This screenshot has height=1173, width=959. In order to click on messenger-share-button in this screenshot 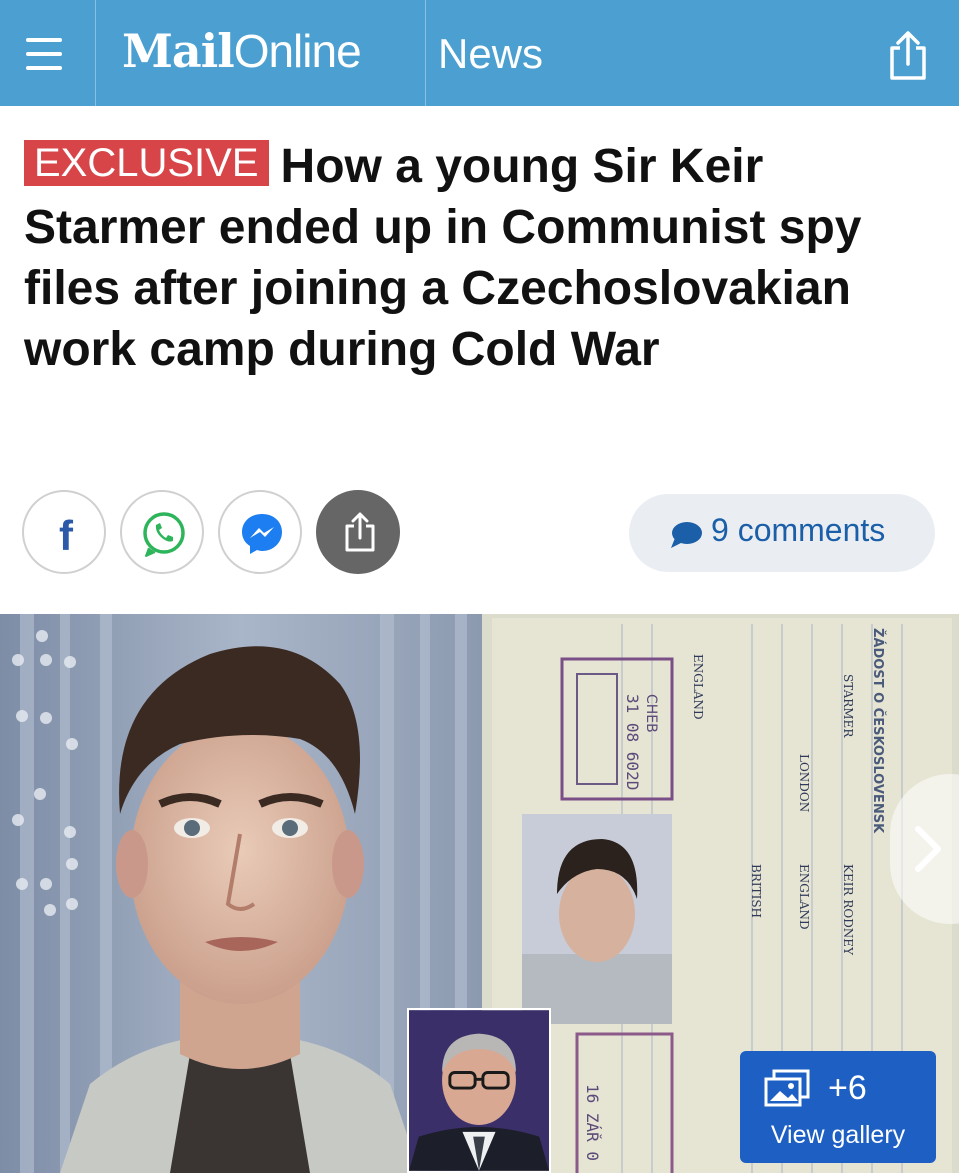, I will do `click(260, 532)`.